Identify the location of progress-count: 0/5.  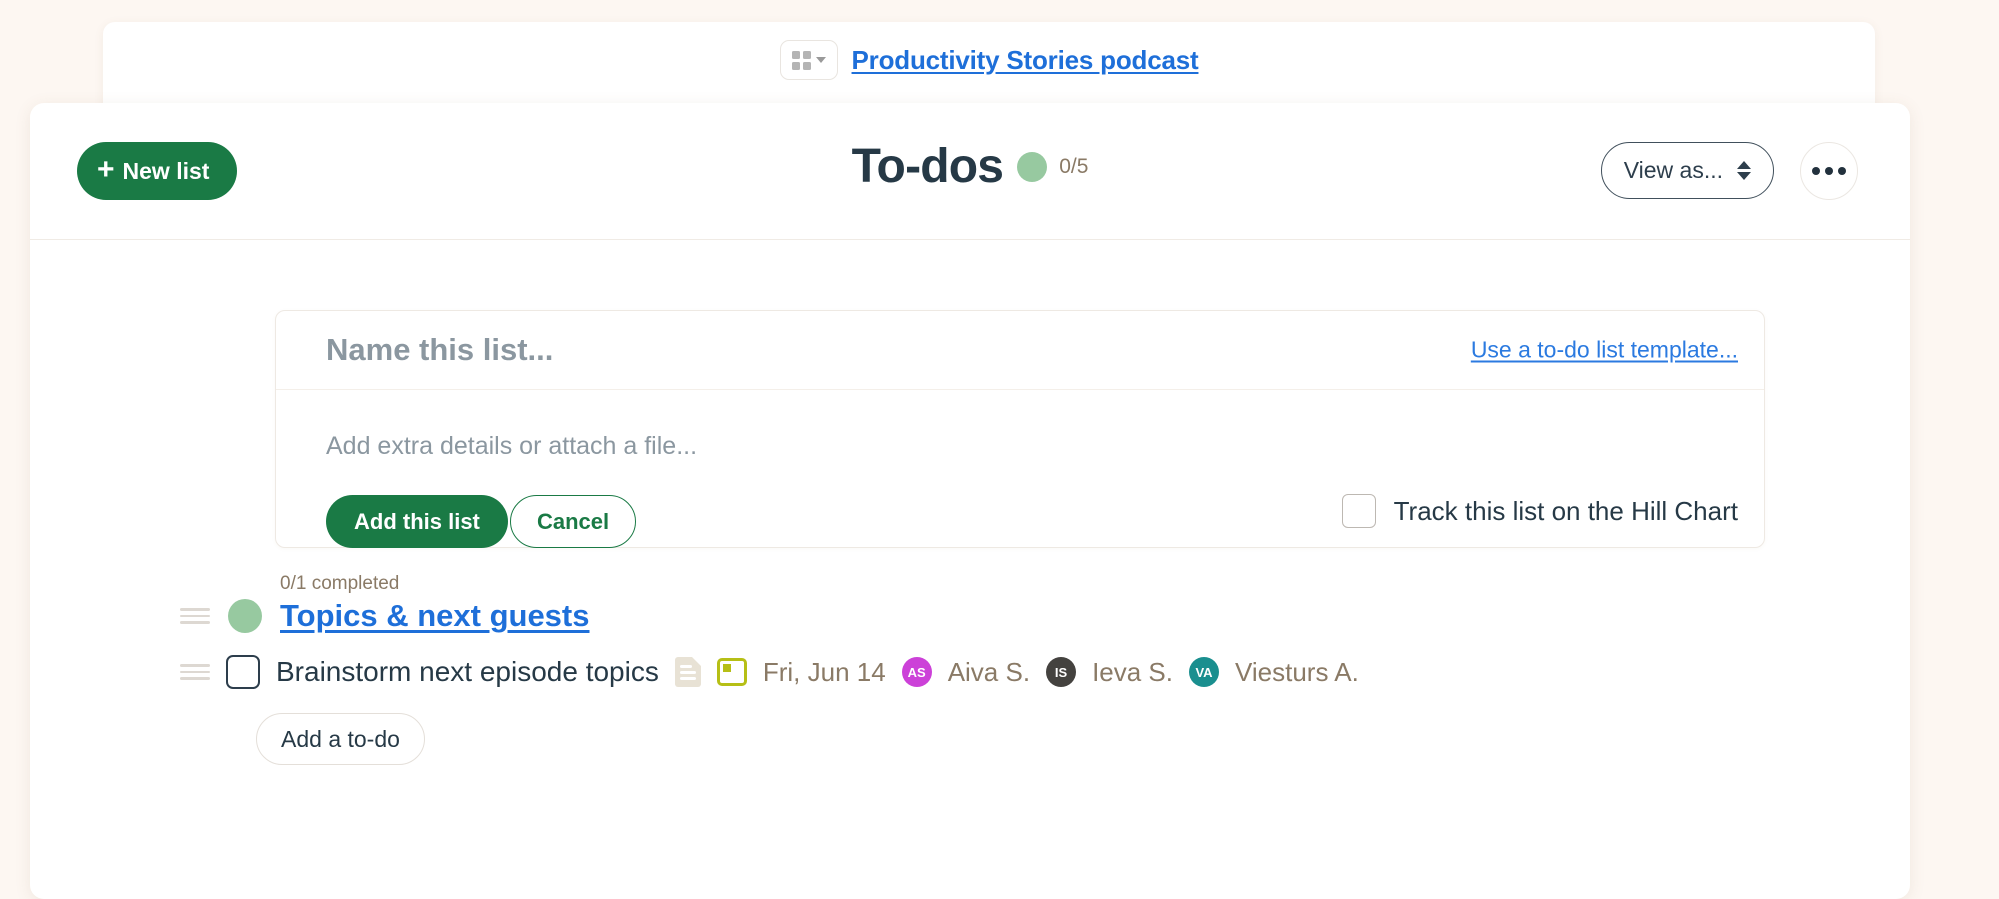
(1074, 166).